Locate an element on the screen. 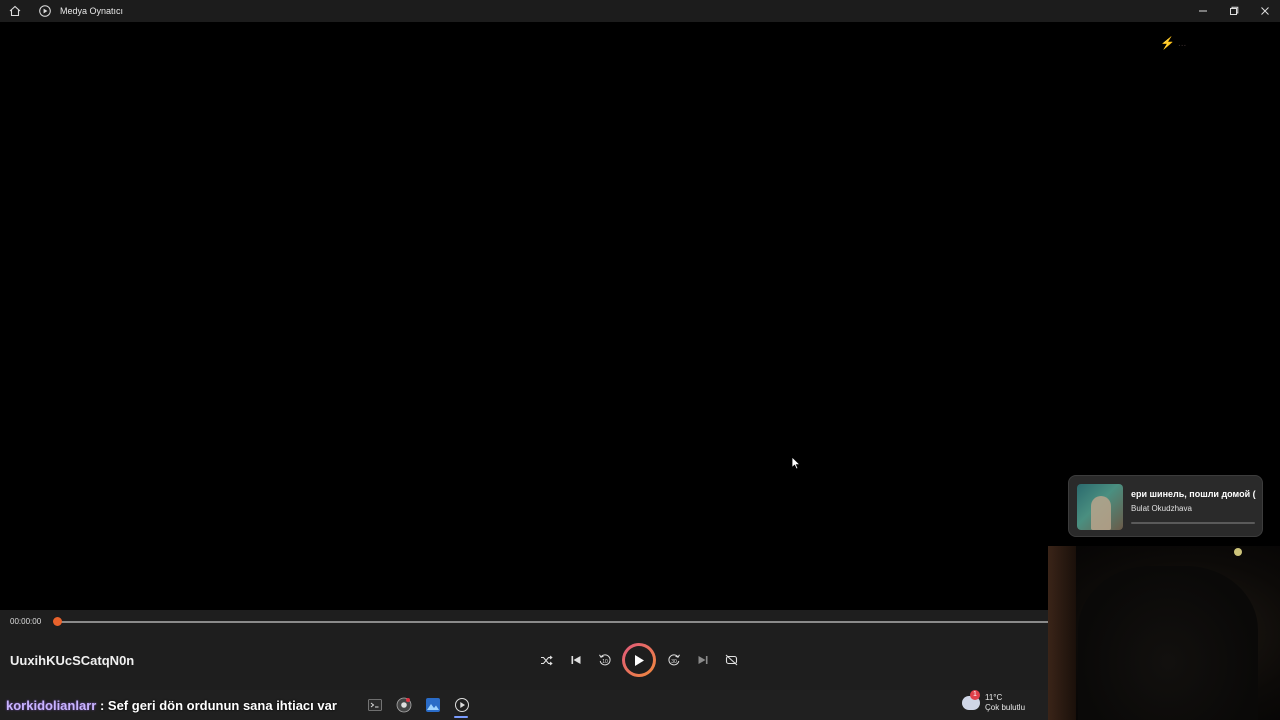 Image resolution: width=1280 pixels, height=720 pixels. weather-widget: 1 11°C Çok bulutlu is located at coordinates (993, 701).